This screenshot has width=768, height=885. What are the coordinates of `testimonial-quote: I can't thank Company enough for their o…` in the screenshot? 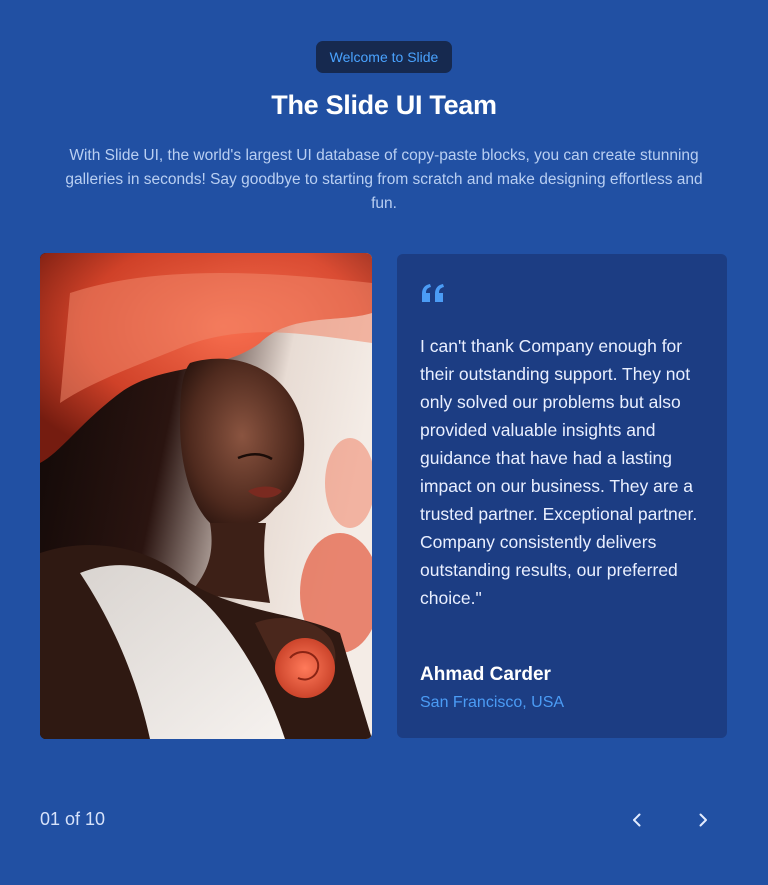 It's located at (559, 472).